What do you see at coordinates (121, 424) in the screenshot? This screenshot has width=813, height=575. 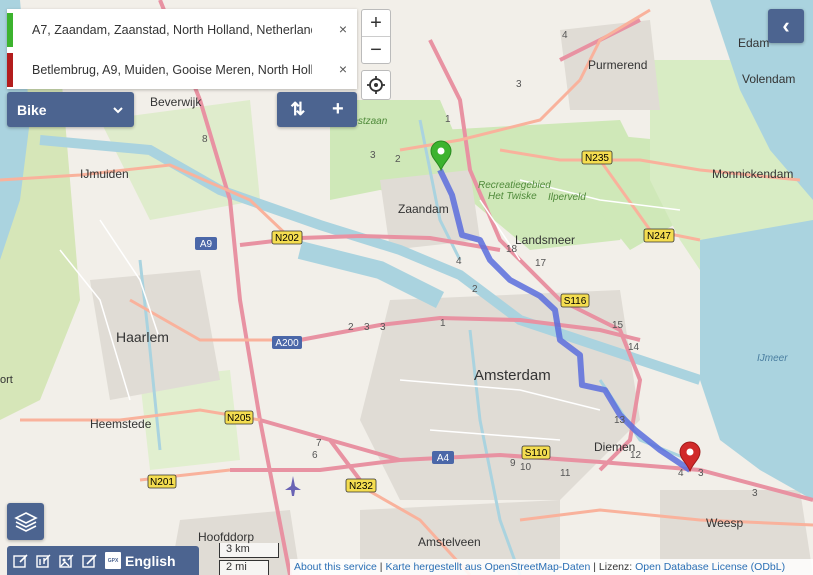 I see `place-label: Heemstede` at bounding box center [121, 424].